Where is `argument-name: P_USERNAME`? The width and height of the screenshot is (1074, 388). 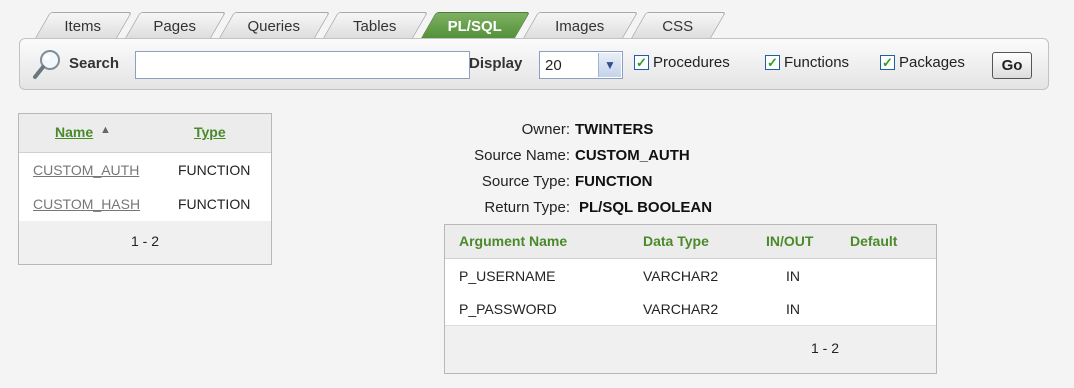
argument-name: P_USERNAME is located at coordinates (507, 276).